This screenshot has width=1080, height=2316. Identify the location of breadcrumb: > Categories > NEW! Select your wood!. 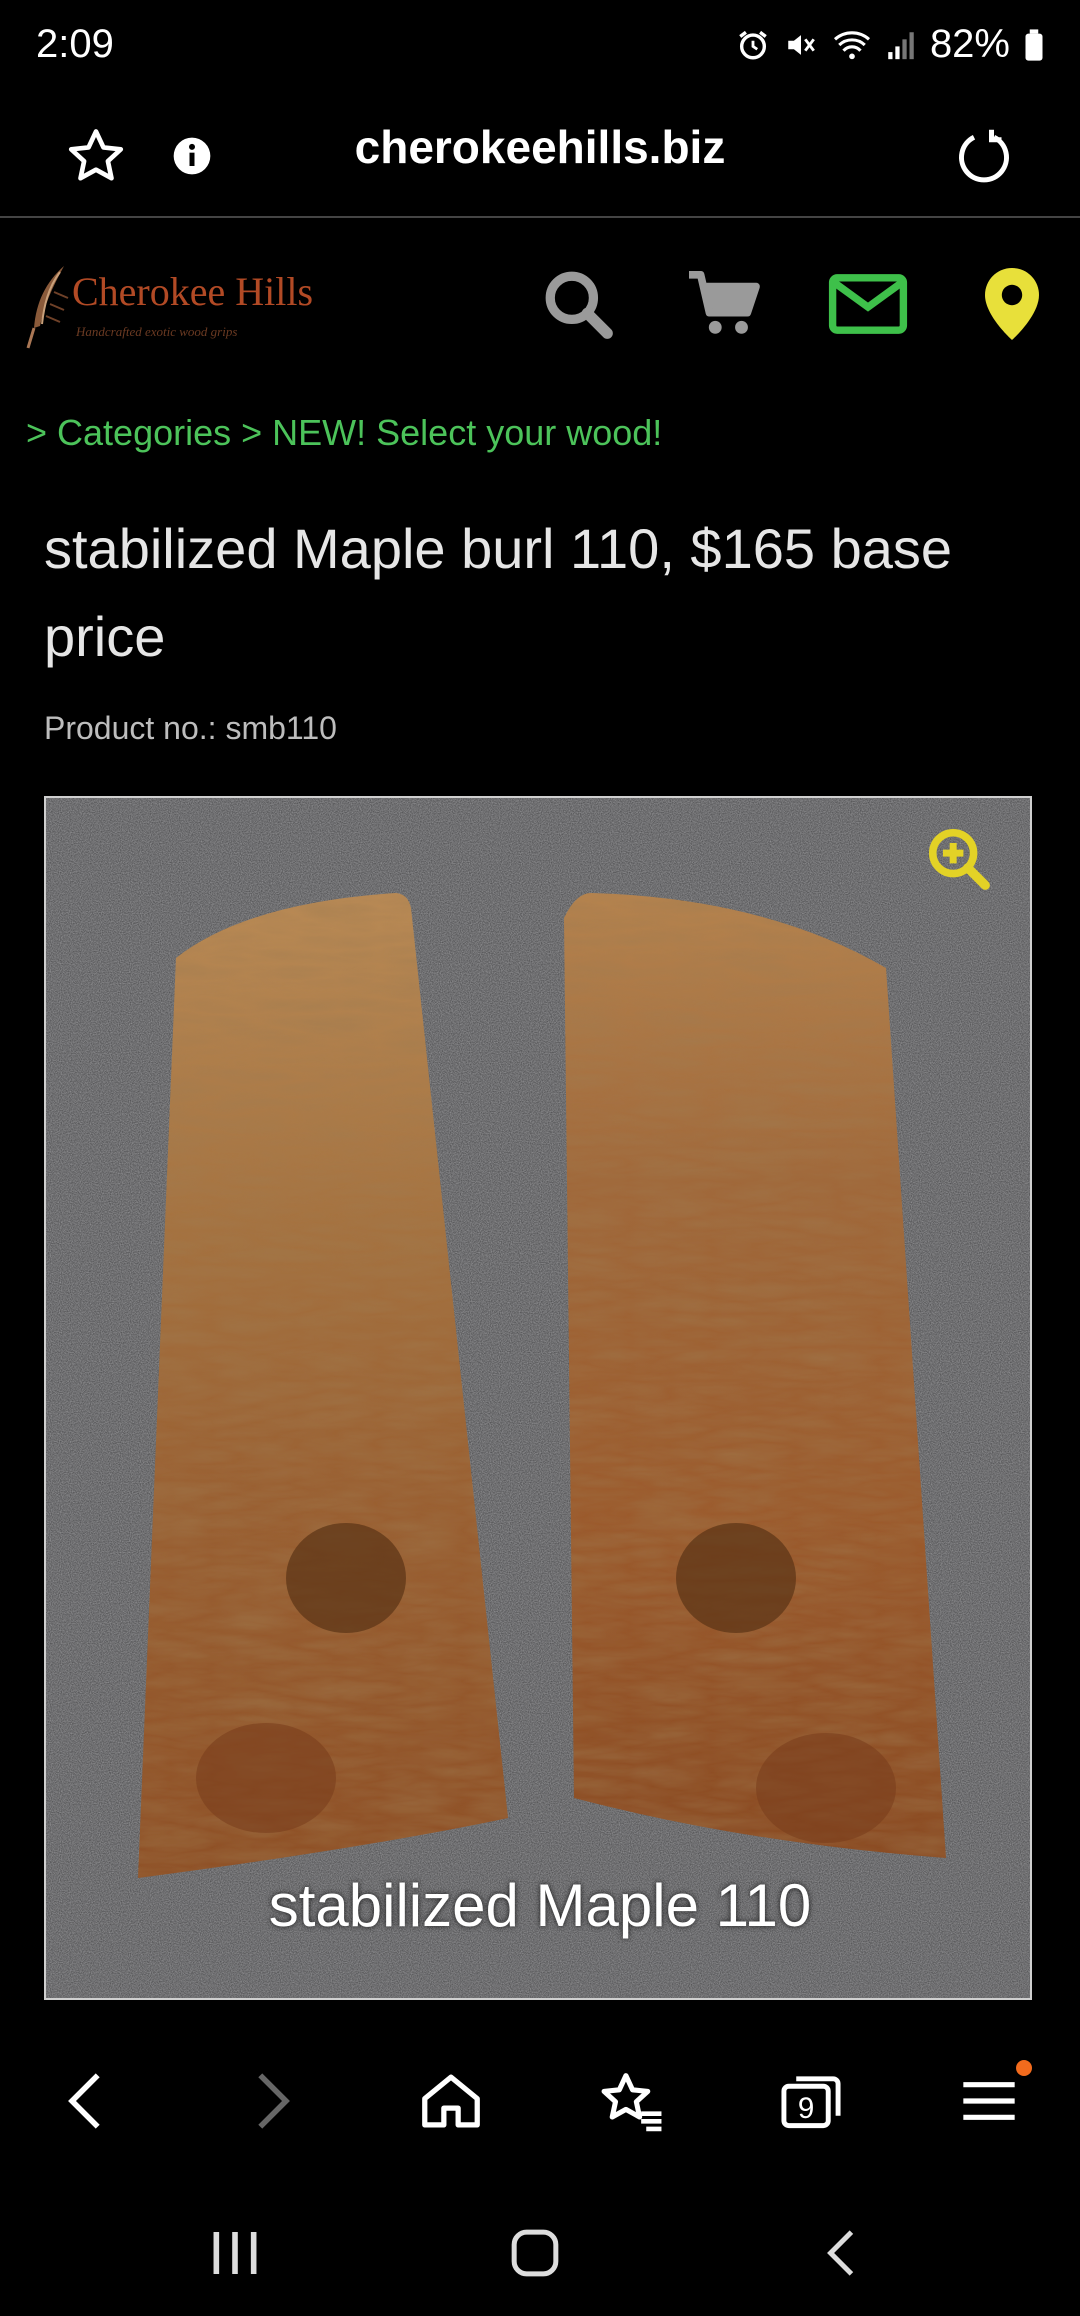
(344, 433).